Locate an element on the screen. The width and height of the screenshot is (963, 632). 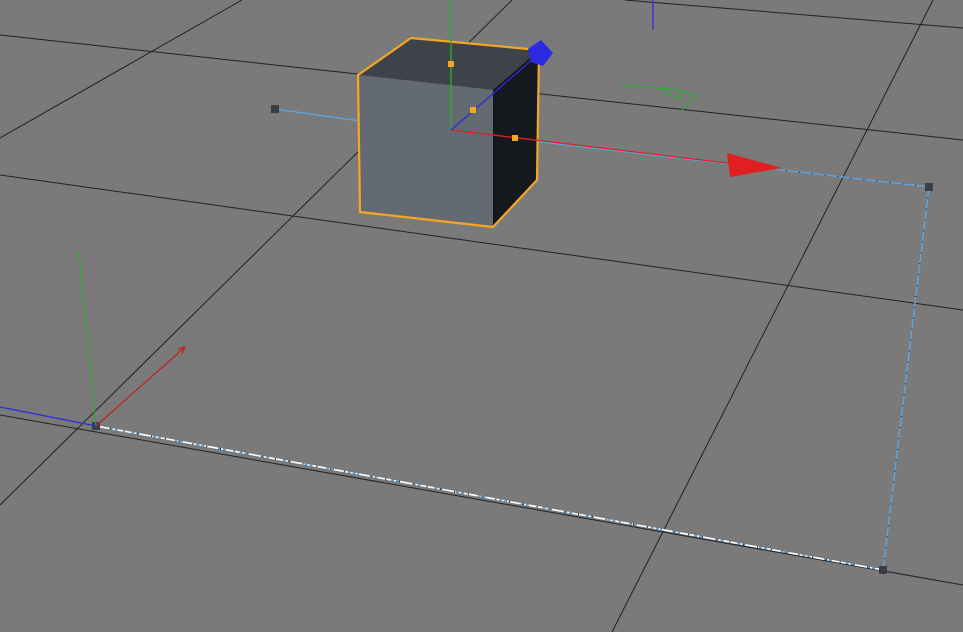
gizmo-z-scale-handle is located at coordinates (473, 110).